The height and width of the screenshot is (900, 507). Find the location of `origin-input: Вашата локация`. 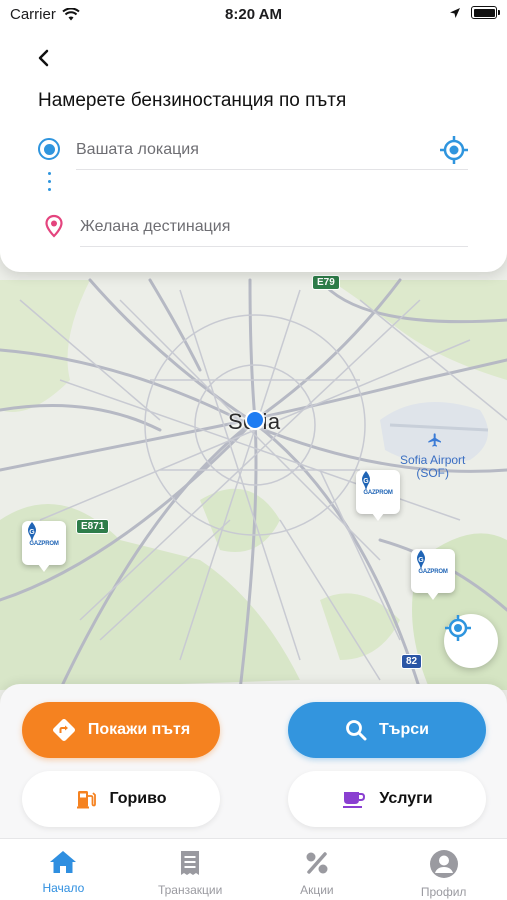

origin-input: Вашата локация is located at coordinates (272, 150).